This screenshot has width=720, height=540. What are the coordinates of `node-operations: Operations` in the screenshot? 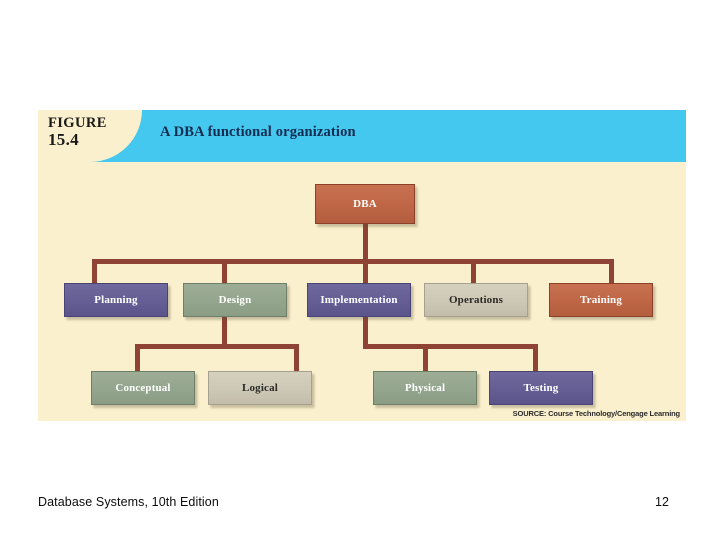 It's located at (476, 300).